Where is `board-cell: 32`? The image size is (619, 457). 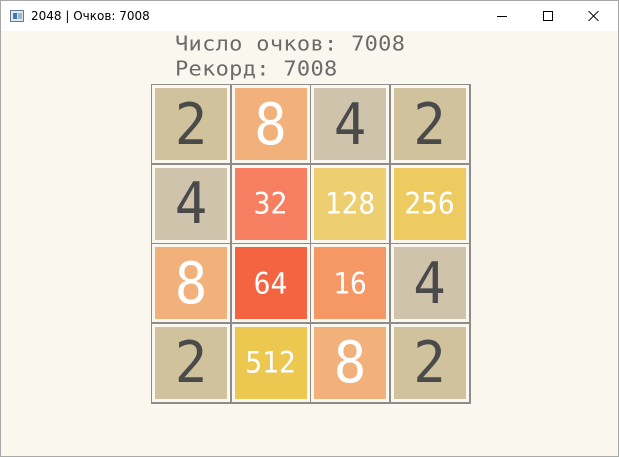
board-cell: 32 is located at coordinates (270, 203).